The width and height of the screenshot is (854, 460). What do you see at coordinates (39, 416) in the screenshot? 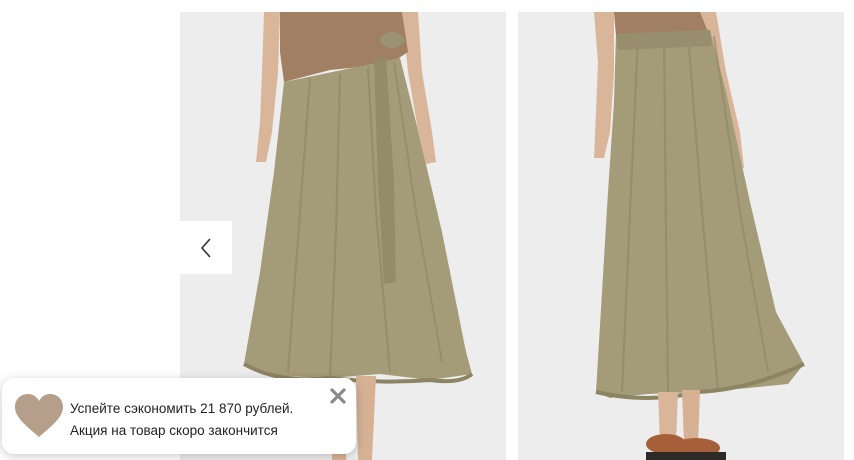
I see `heart-icon` at bounding box center [39, 416].